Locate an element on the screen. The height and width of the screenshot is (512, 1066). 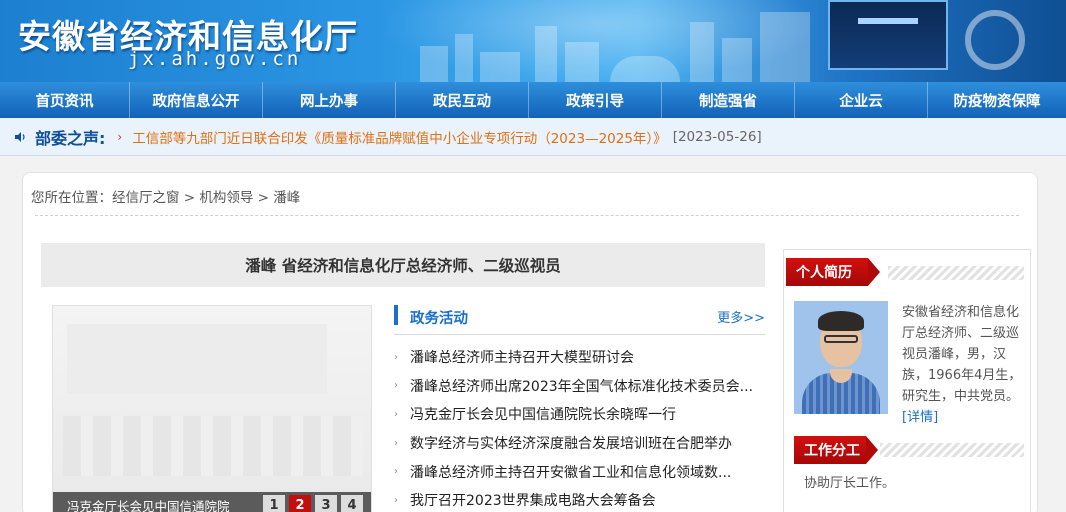
news-item: › 冯克金厅长会见中国信通院院长余晓晖一行 is located at coordinates (579, 414).